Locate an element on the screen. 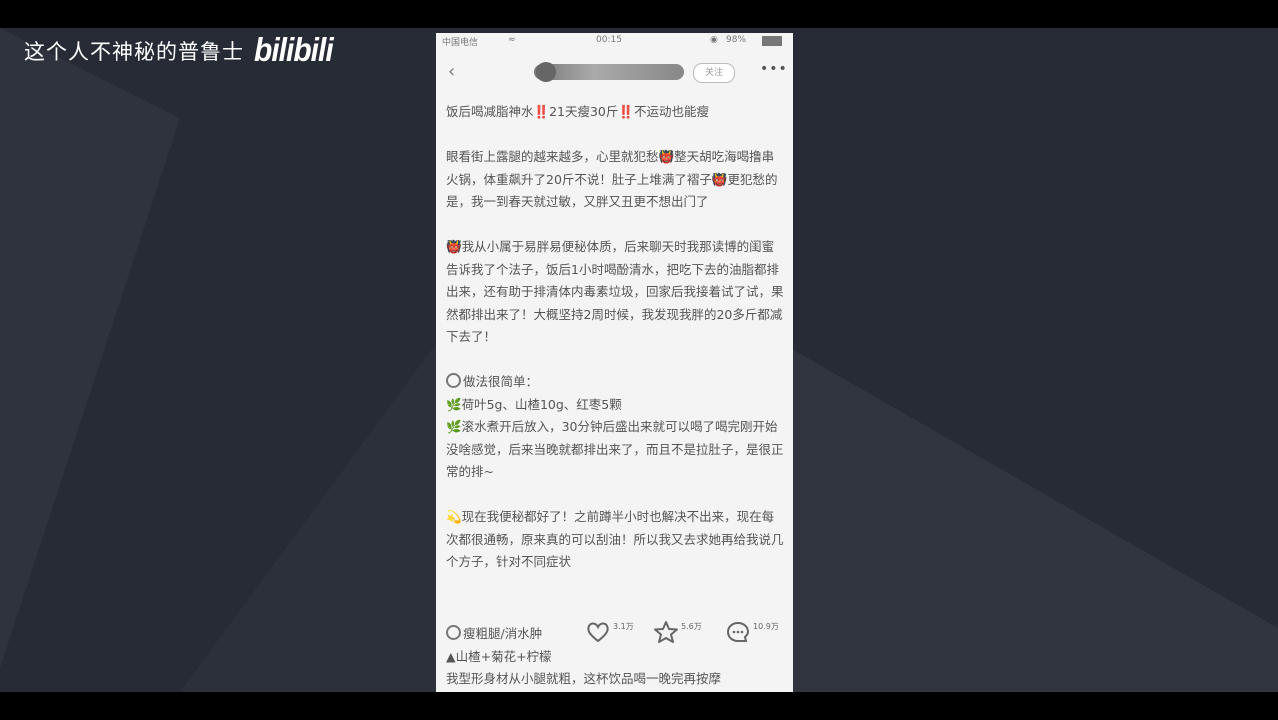 The height and width of the screenshot is (720, 1278). favorite-button: 5.6万 is located at coordinates (678, 632).